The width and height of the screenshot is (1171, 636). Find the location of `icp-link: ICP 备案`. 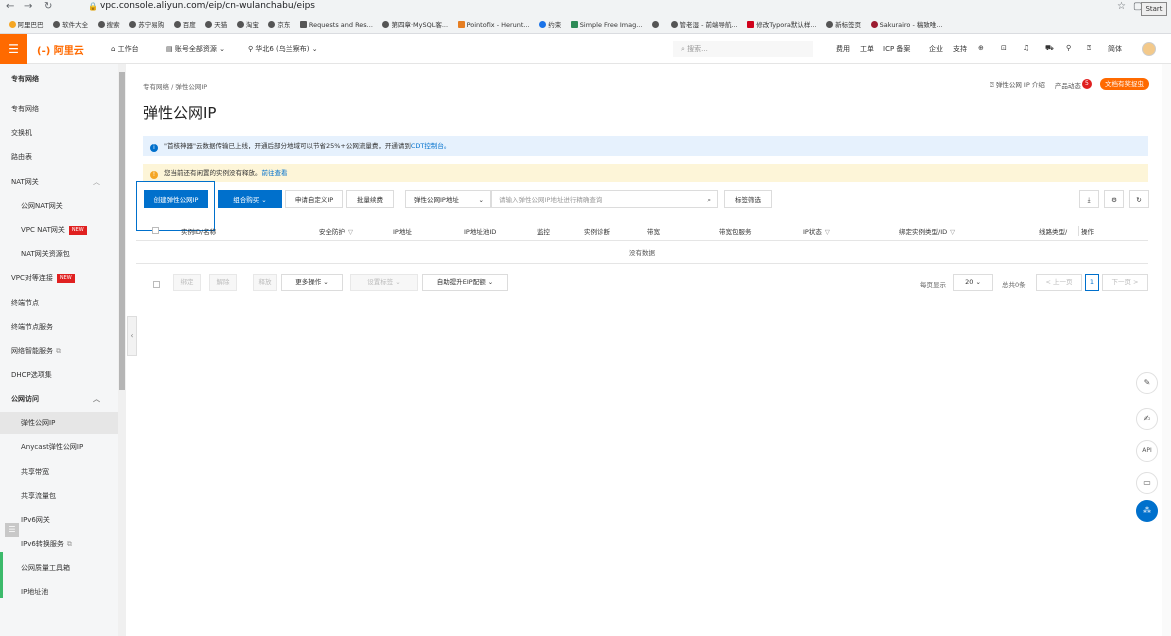

icp-link: ICP 备案 is located at coordinates (896, 49).